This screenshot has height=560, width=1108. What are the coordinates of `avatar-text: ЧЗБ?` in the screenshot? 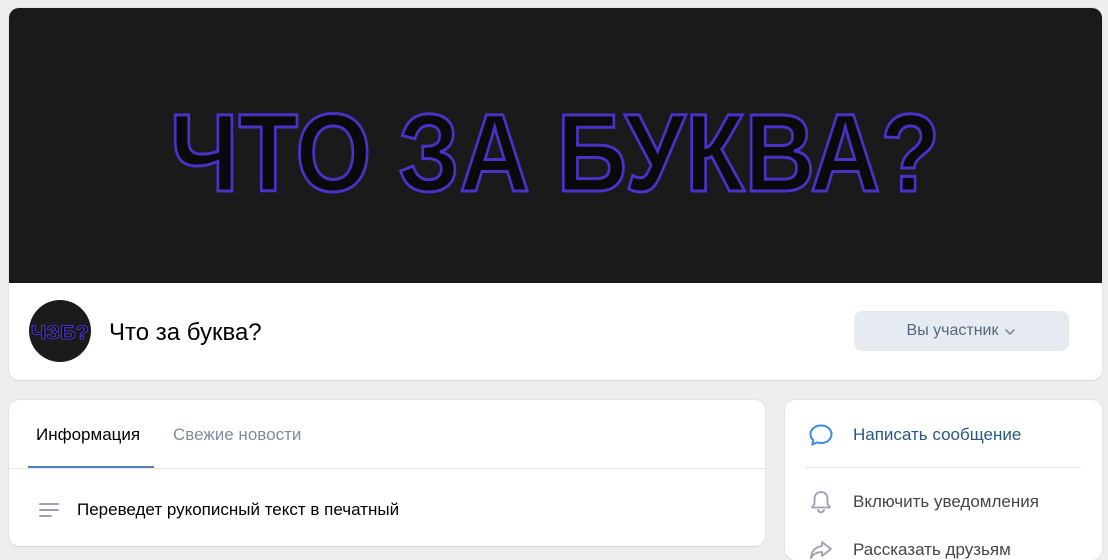 It's located at (60, 333).